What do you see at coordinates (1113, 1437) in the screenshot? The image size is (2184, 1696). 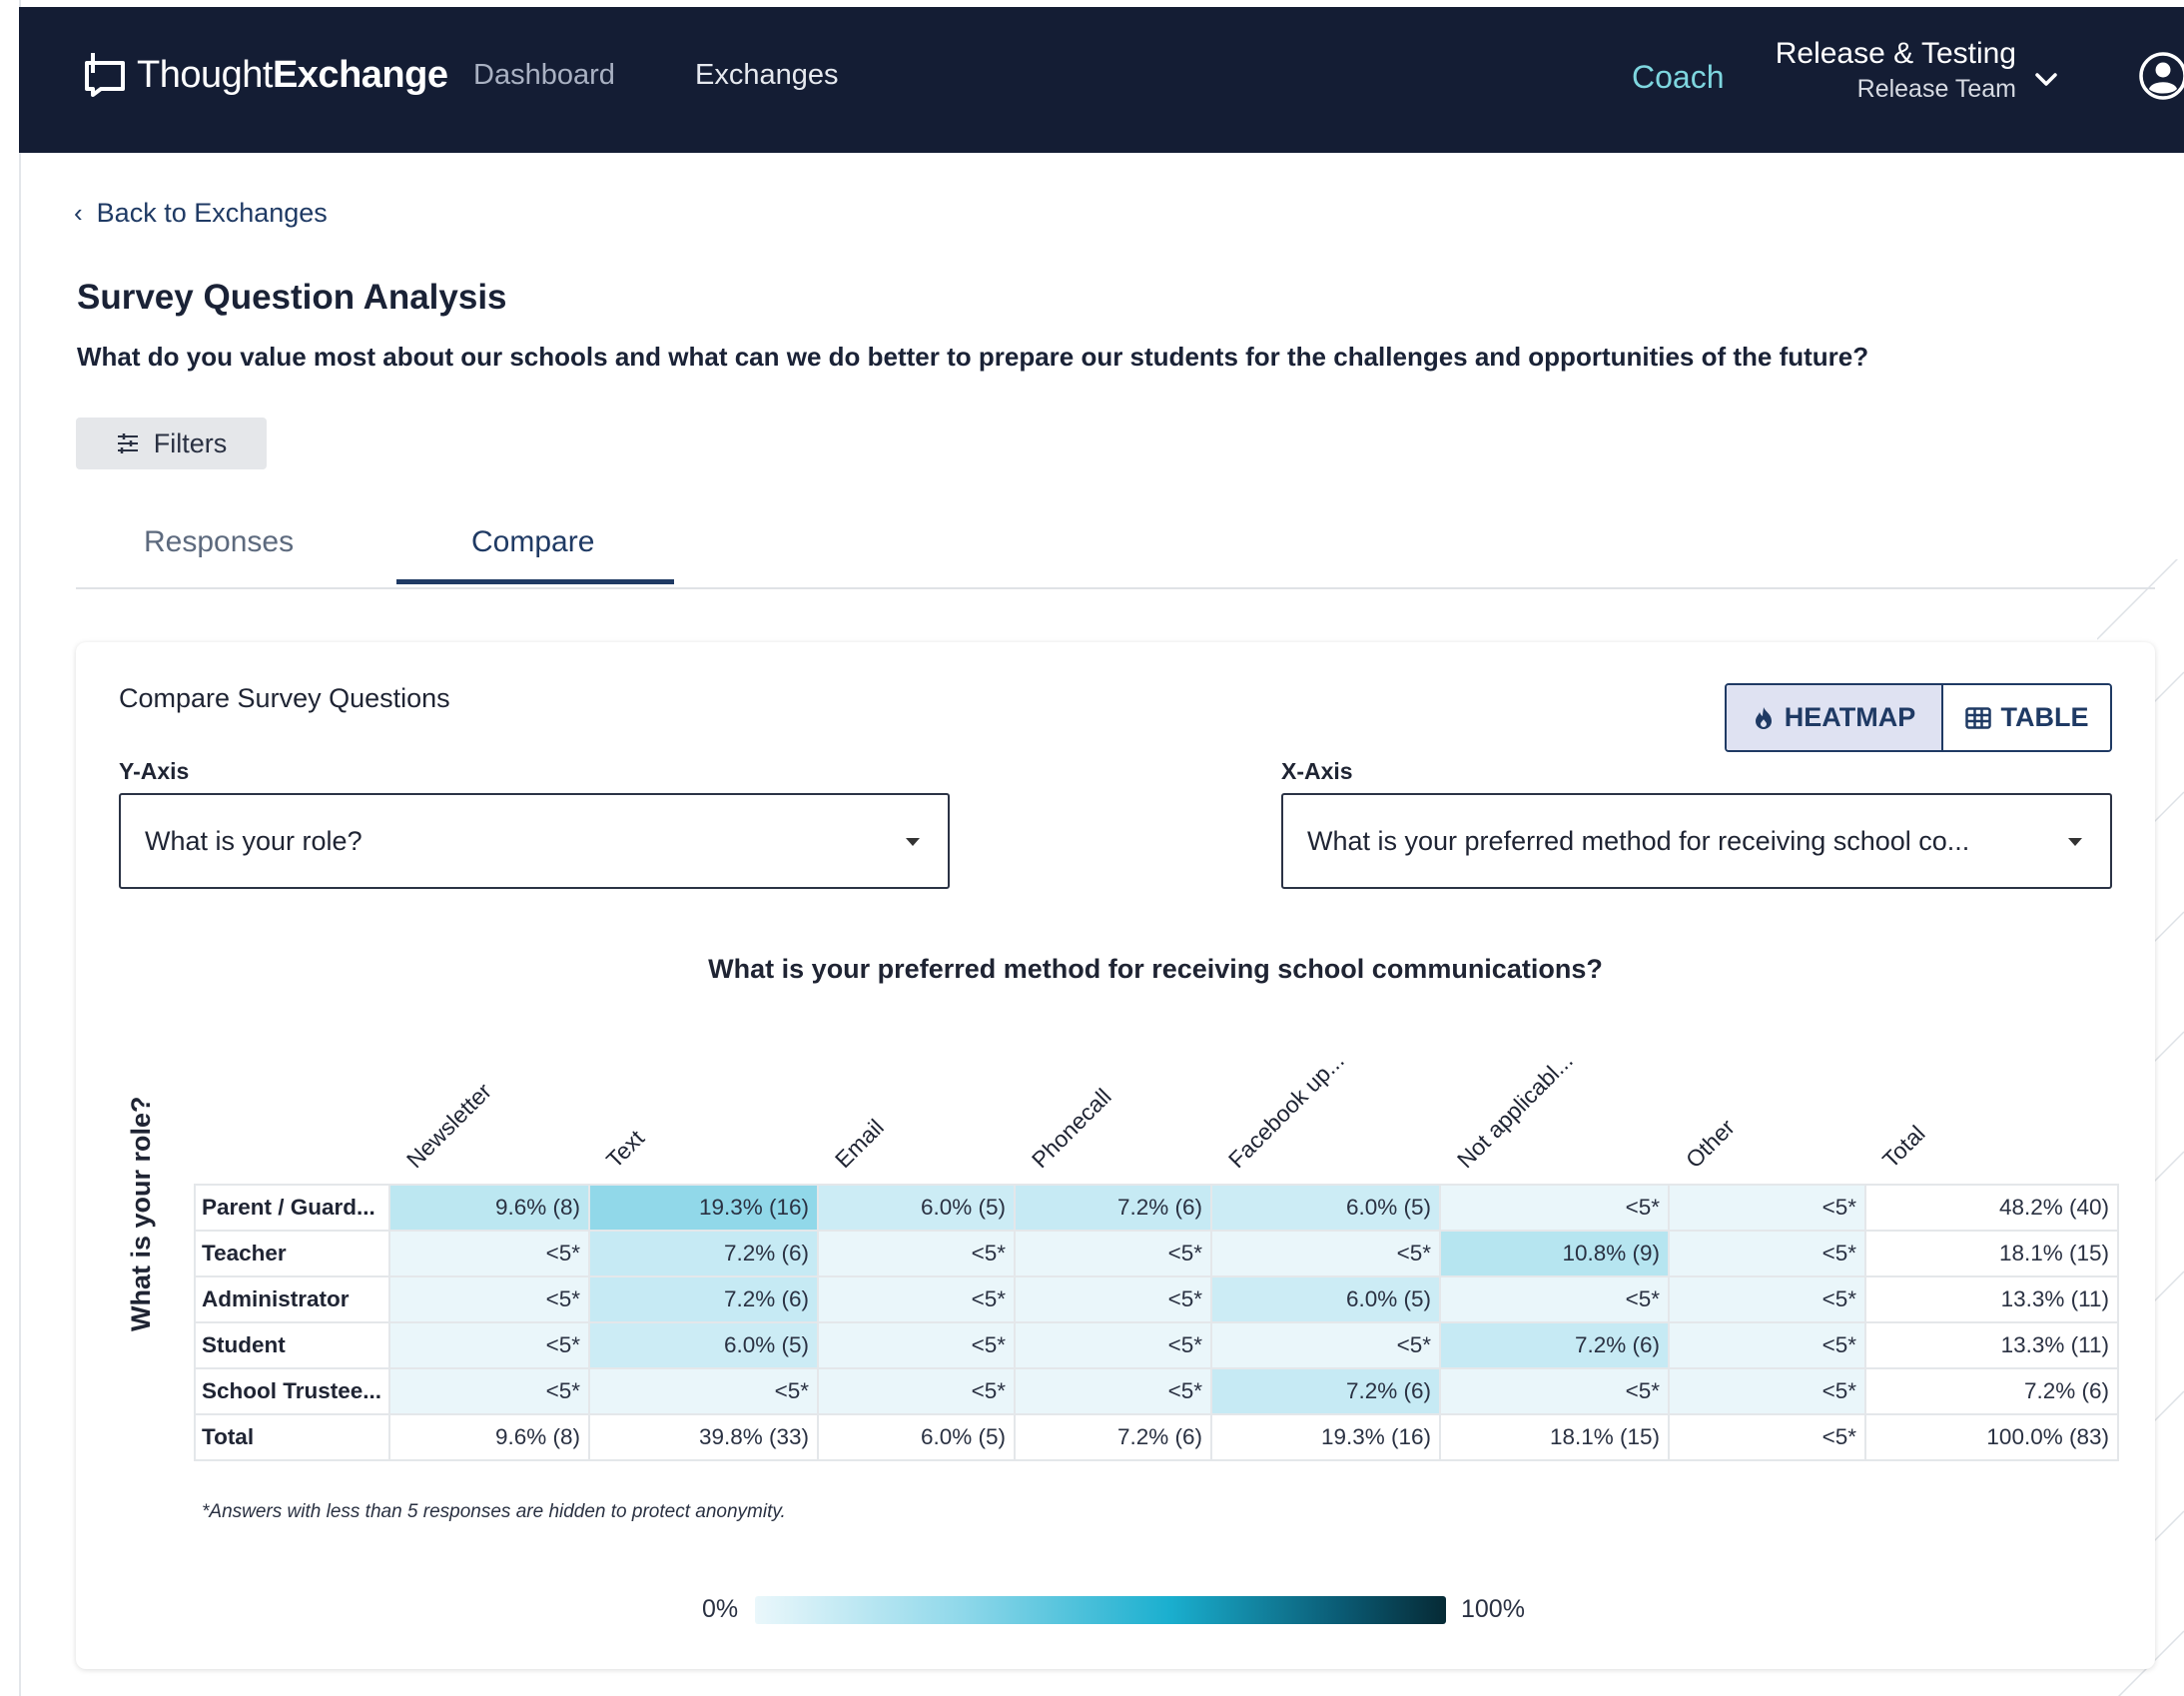 I see `heatmap-total-cell: 7.2% (6)` at bounding box center [1113, 1437].